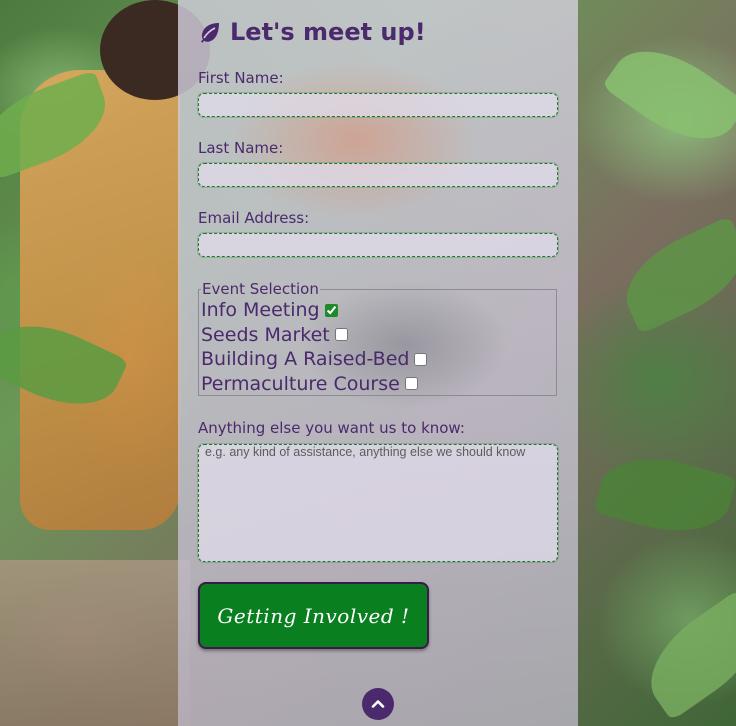  What do you see at coordinates (241, 148) in the screenshot?
I see `last-name-label: Last Name:` at bounding box center [241, 148].